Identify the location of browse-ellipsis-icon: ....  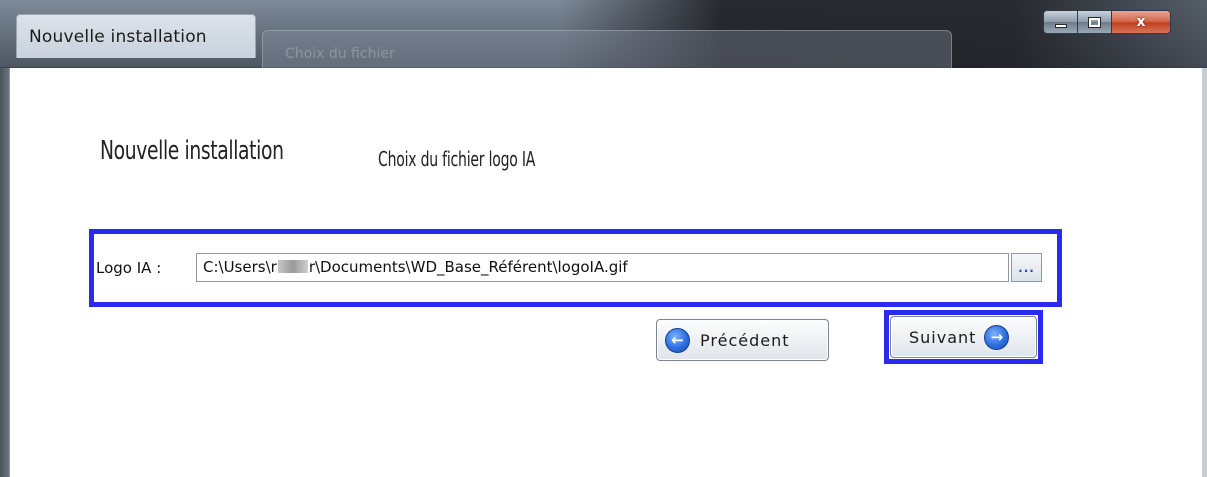
(1026, 268).